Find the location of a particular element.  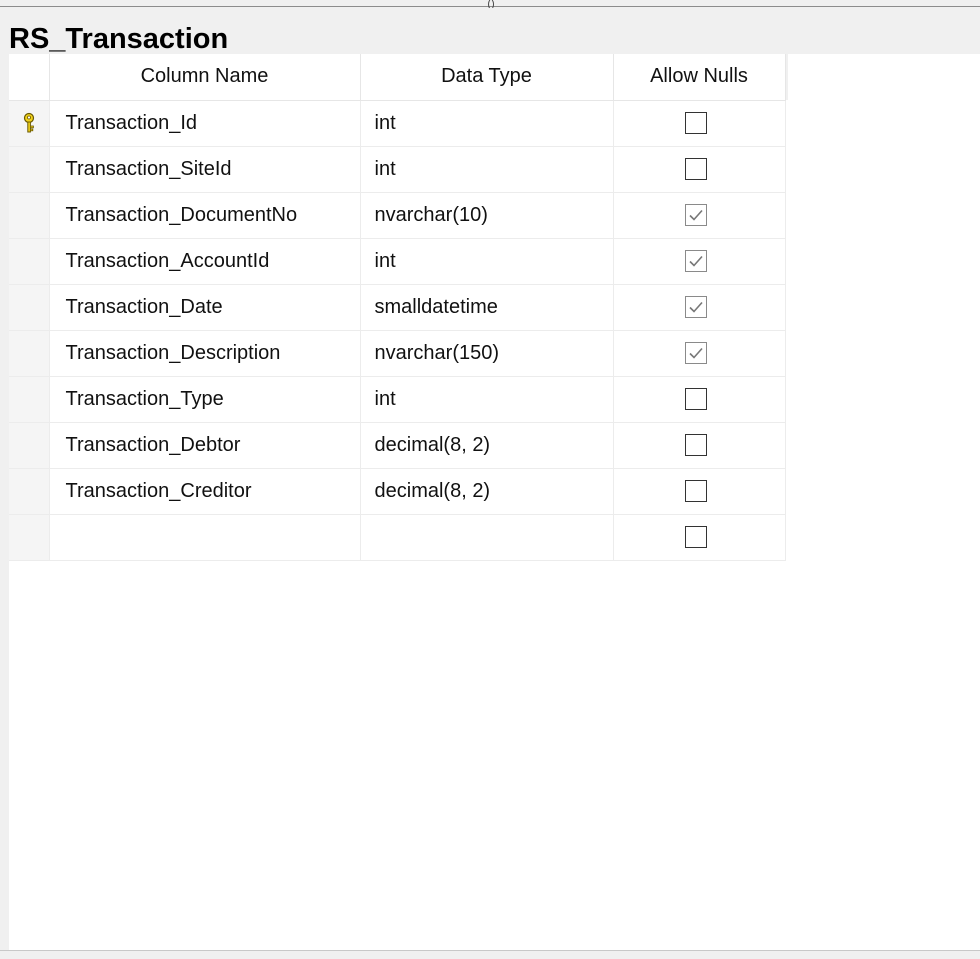

allow-nulls-header: Allow Nulls is located at coordinates (699, 77).